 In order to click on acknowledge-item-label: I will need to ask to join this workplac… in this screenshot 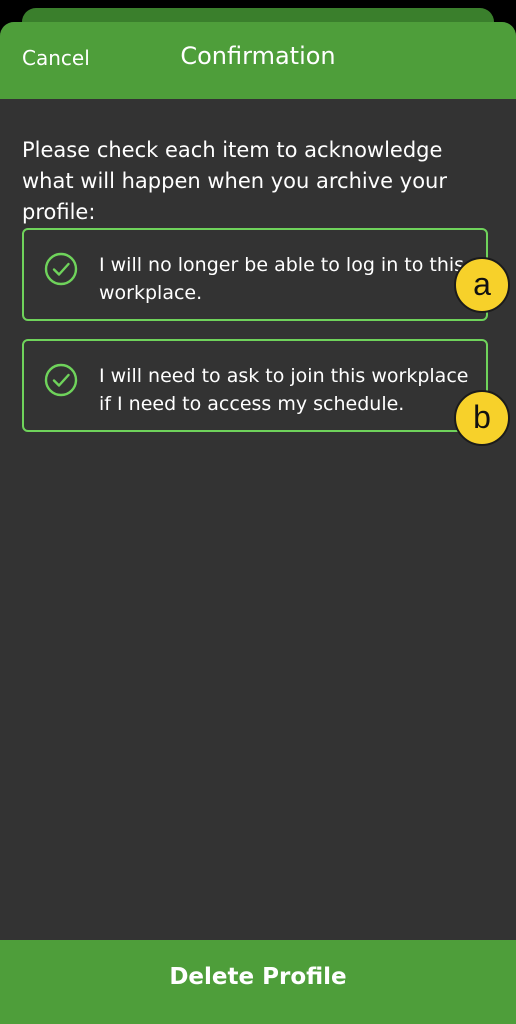, I will do `click(284, 390)`.